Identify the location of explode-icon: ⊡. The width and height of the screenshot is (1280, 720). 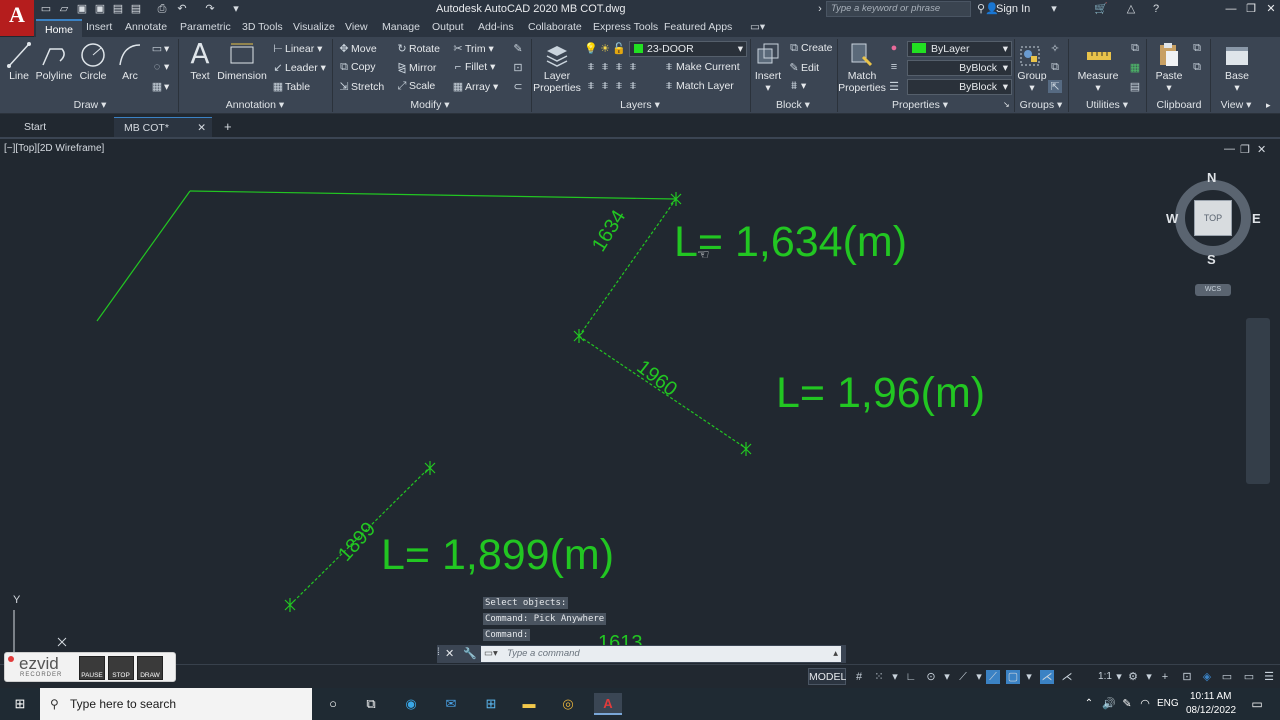
(518, 67).